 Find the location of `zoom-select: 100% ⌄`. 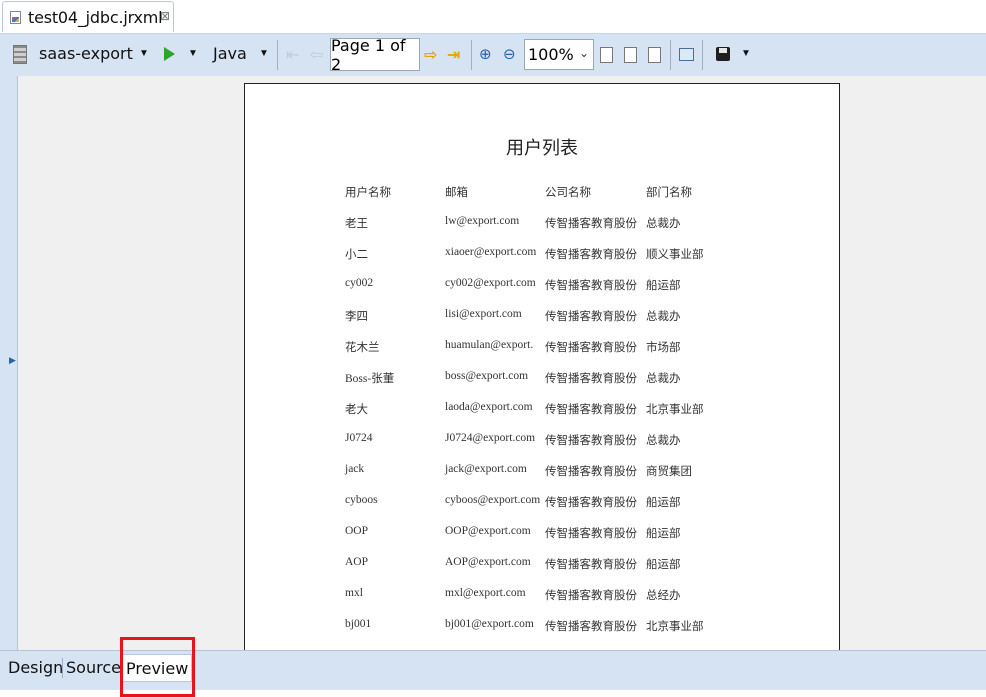

zoom-select: 100% ⌄ is located at coordinates (559, 54).